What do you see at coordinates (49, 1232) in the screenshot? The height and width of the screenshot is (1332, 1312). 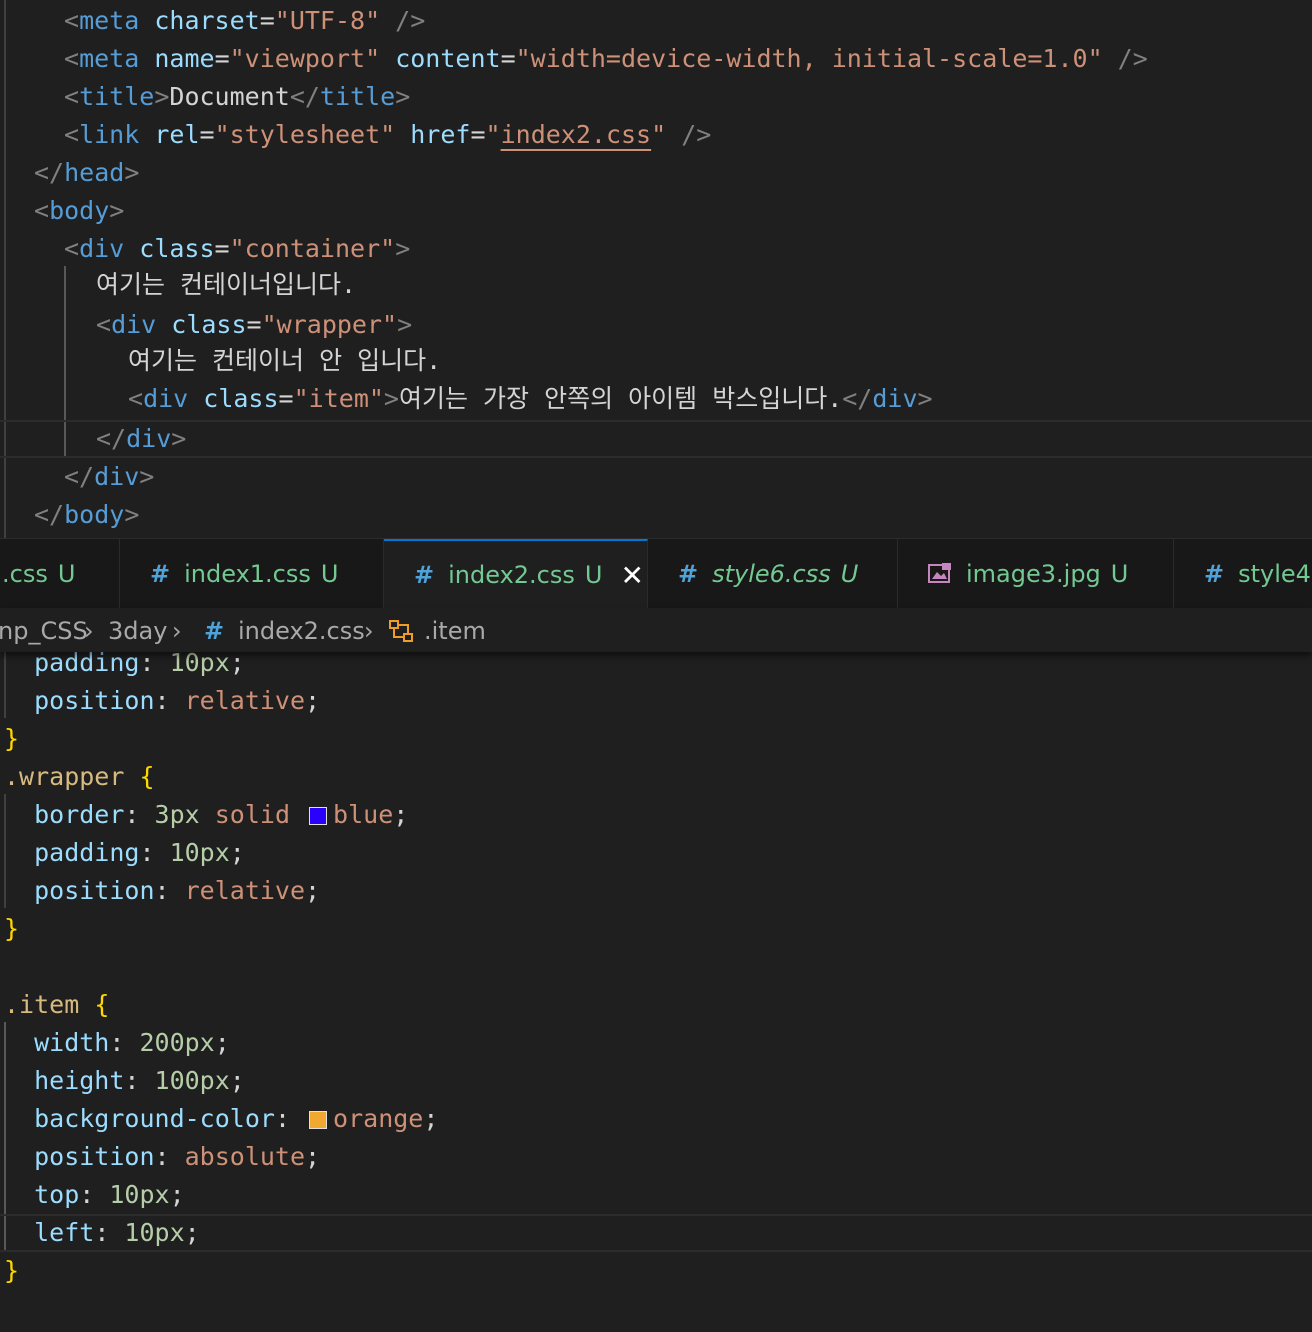 I see `code-token: left` at bounding box center [49, 1232].